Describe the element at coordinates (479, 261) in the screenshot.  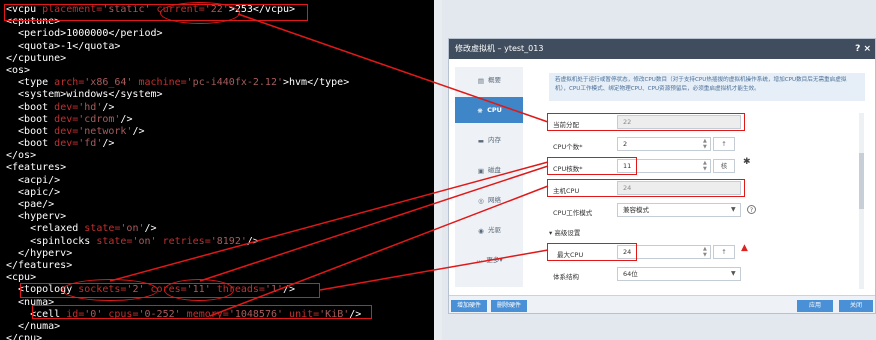
I see `more-icon: ⋯` at that location.